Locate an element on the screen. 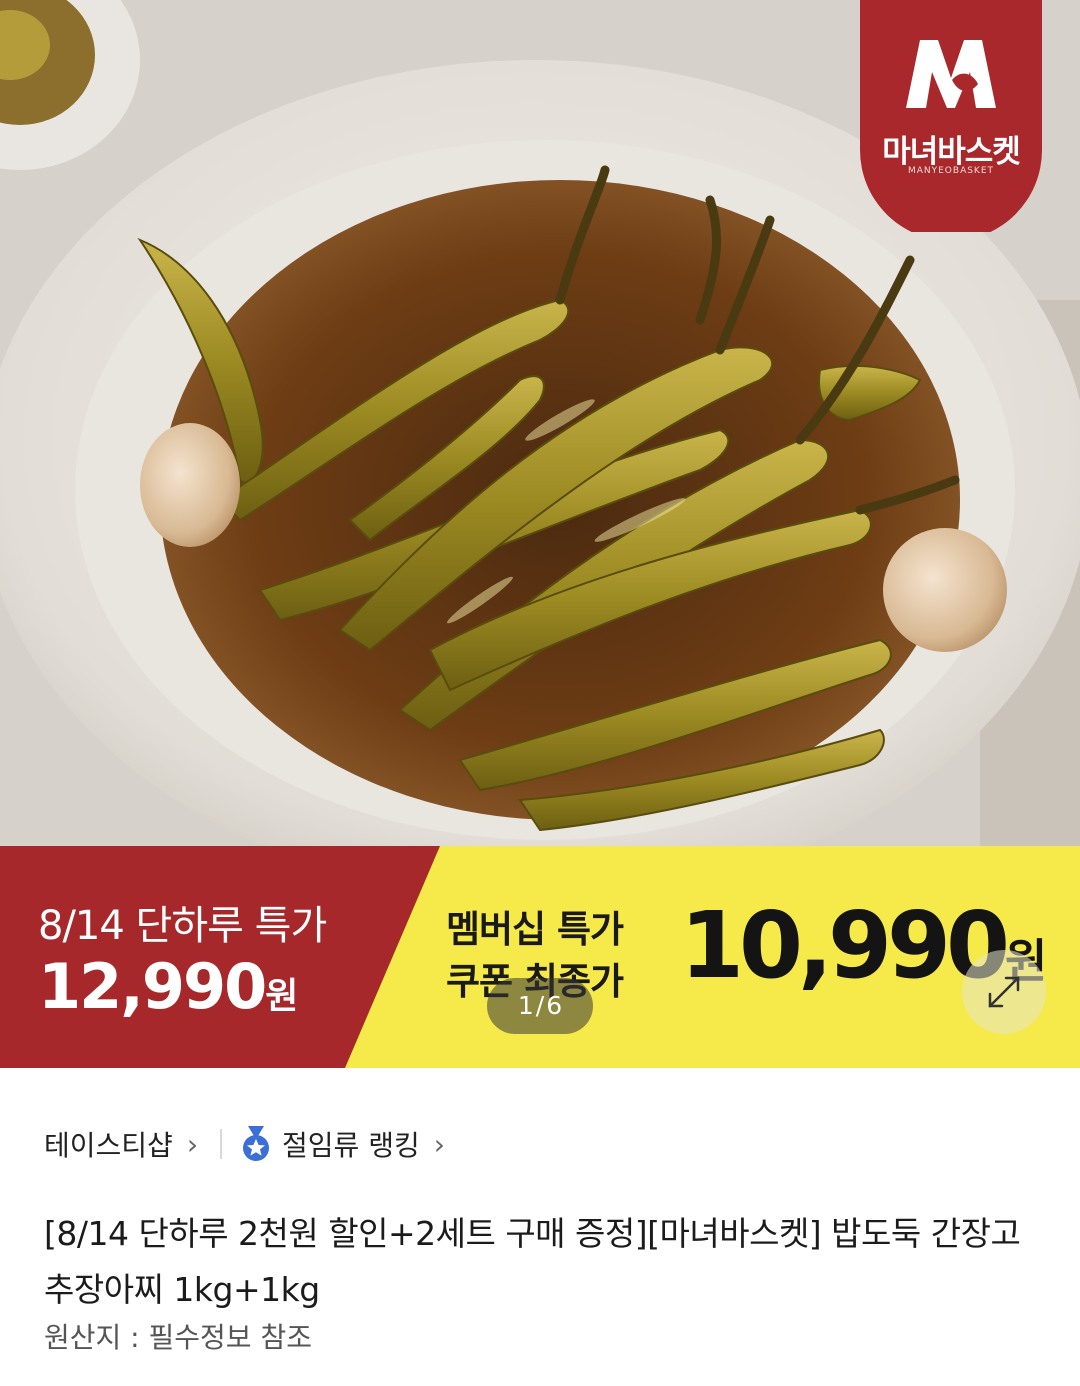  image-counter-total: 6 is located at coordinates (554, 1005).